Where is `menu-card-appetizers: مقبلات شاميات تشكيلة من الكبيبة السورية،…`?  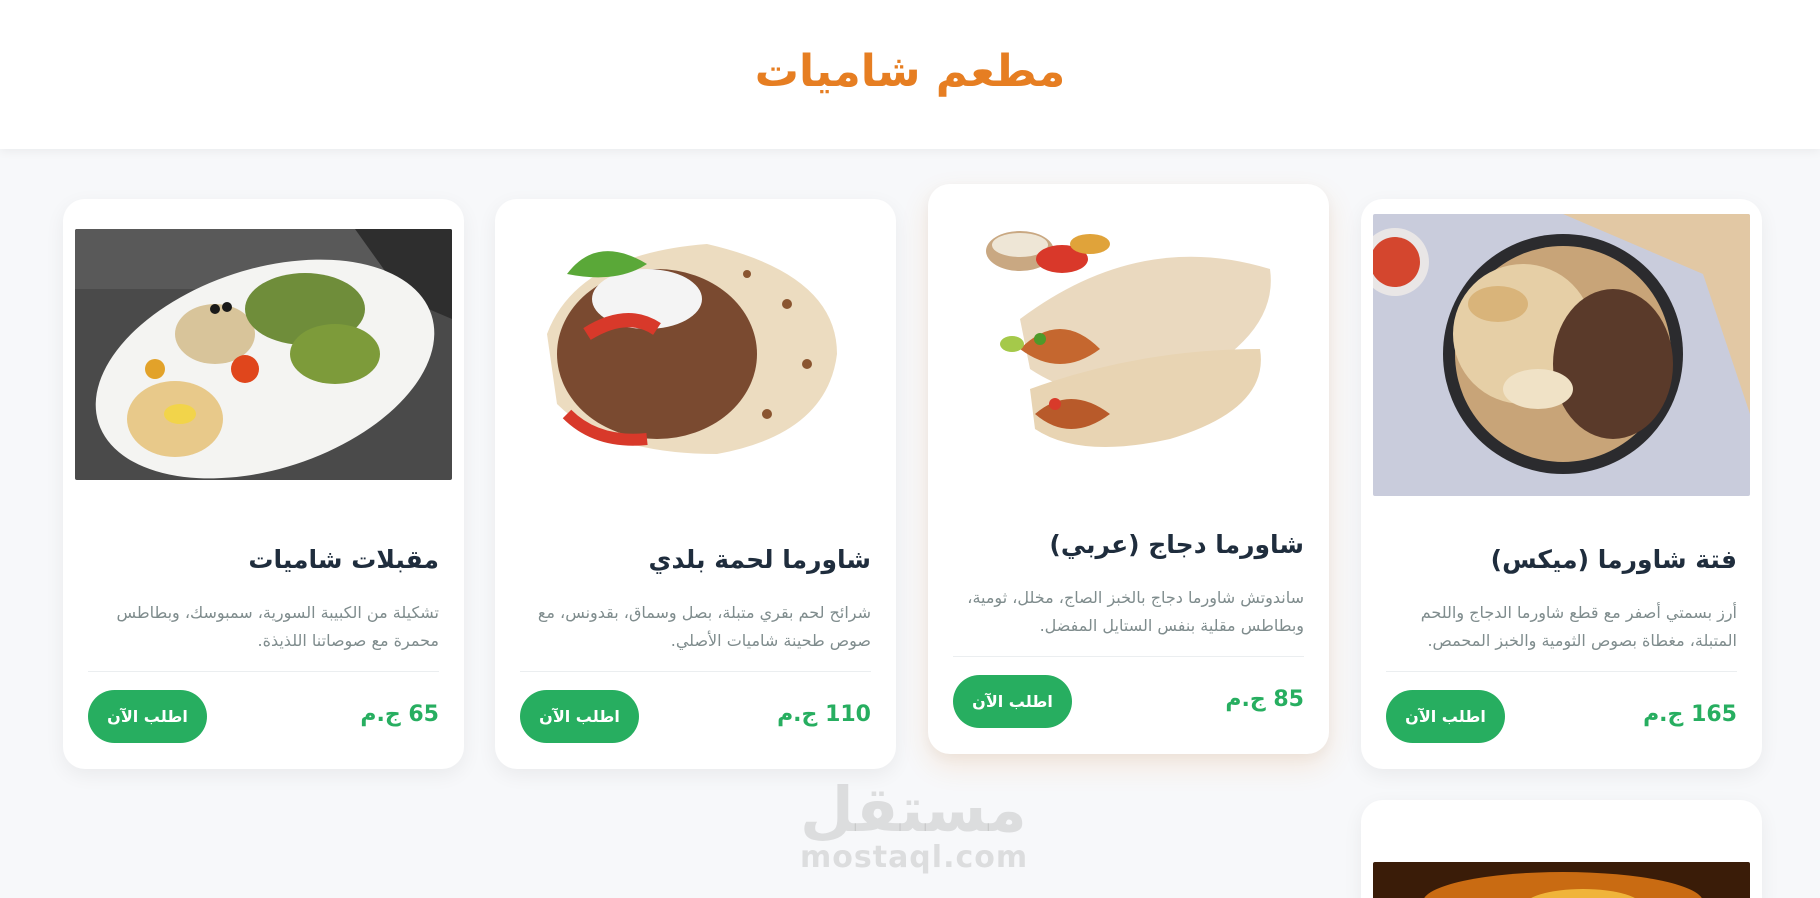 menu-card-appetizers: مقبلات شاميات تشكيلة من الكبيبة السورية،… is located at coordinates (263, 484).